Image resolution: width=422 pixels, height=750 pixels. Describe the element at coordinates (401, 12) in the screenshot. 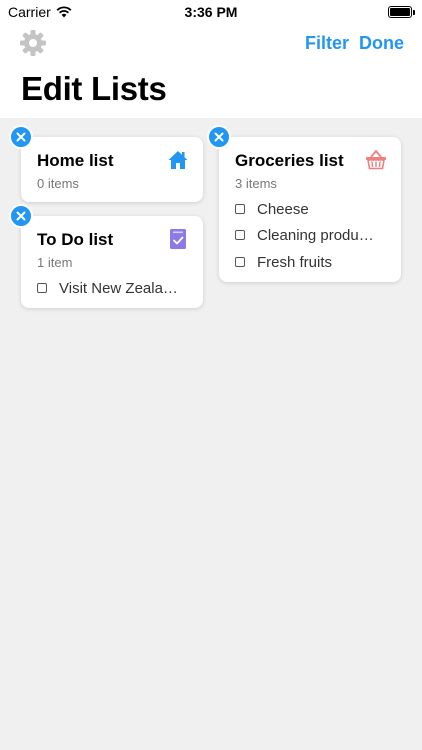

I see `battery-icon` at that location.